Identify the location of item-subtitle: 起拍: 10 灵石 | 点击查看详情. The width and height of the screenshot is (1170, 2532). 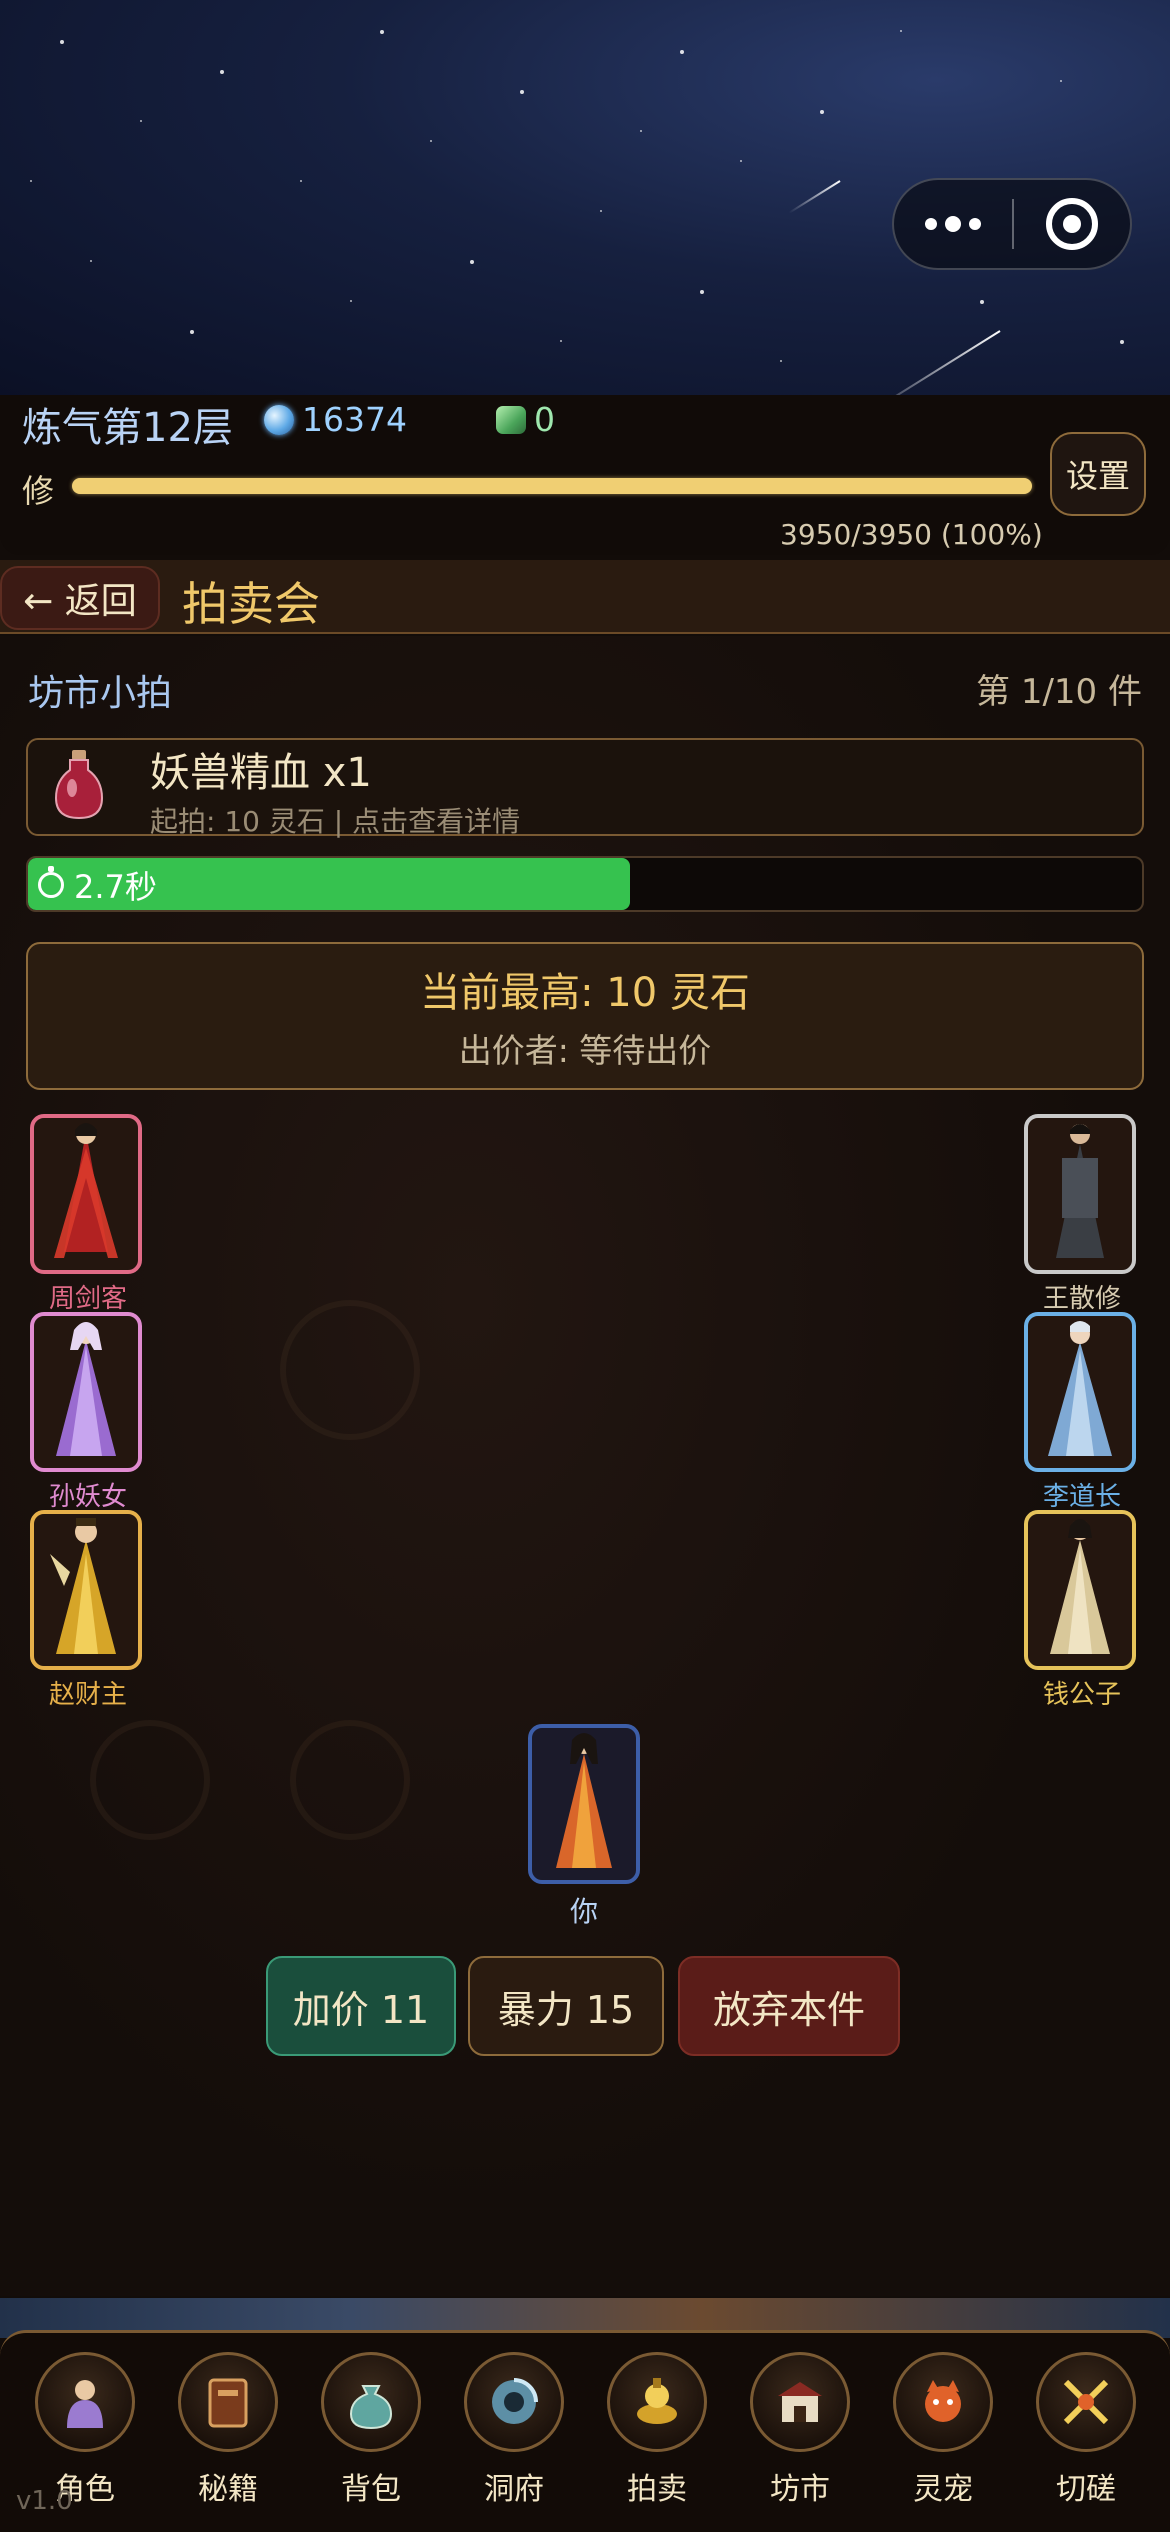
(335, 821).